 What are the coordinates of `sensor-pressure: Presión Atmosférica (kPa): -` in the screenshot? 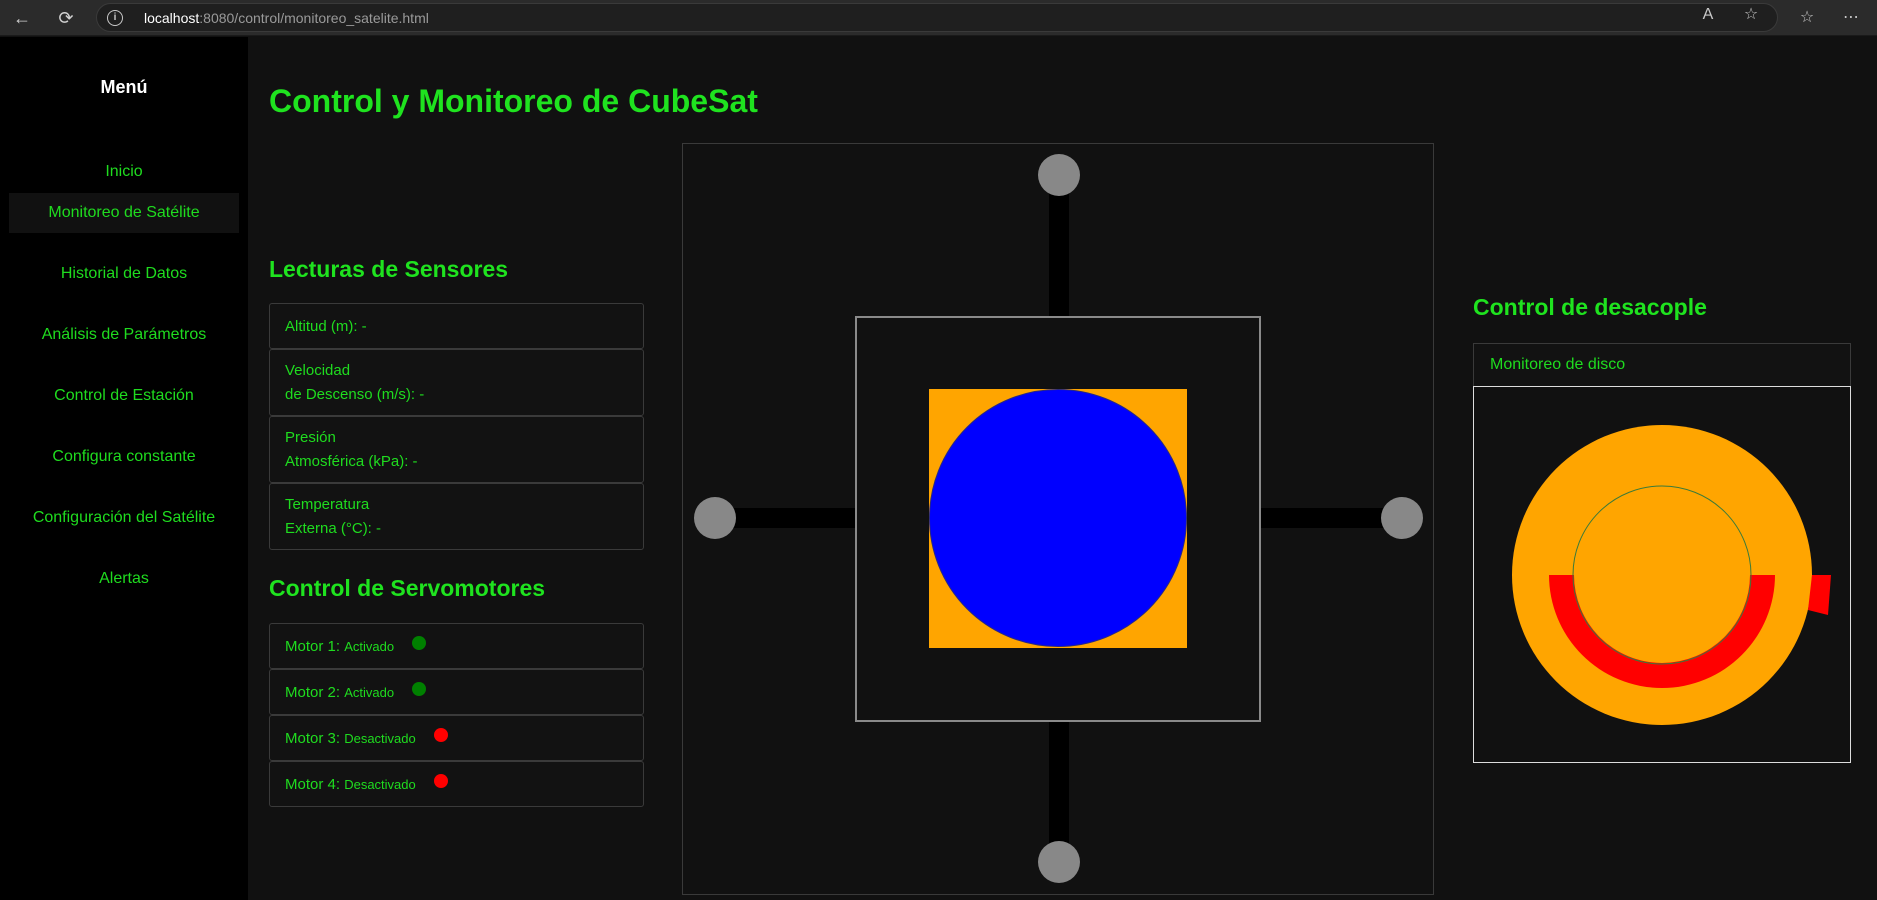 It's located at (456, 449).